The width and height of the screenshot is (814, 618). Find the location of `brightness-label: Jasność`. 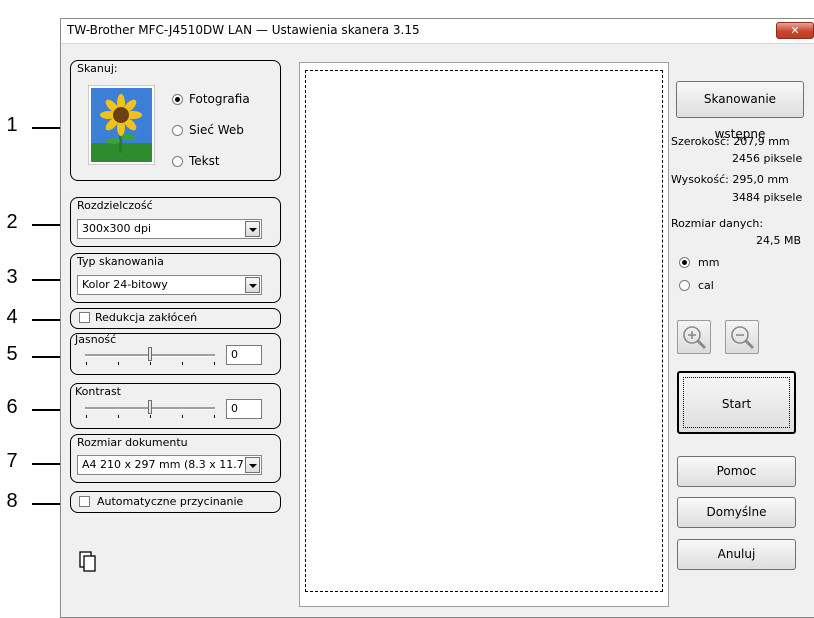

brightness-label: Jasność is located at coordinates (96, 339).